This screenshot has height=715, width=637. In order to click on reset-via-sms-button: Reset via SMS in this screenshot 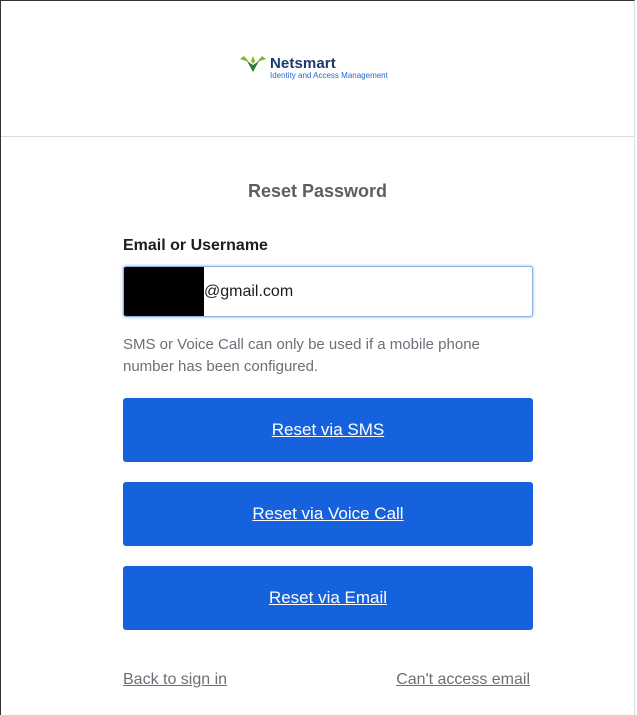, I will do `click(328, 430)`.